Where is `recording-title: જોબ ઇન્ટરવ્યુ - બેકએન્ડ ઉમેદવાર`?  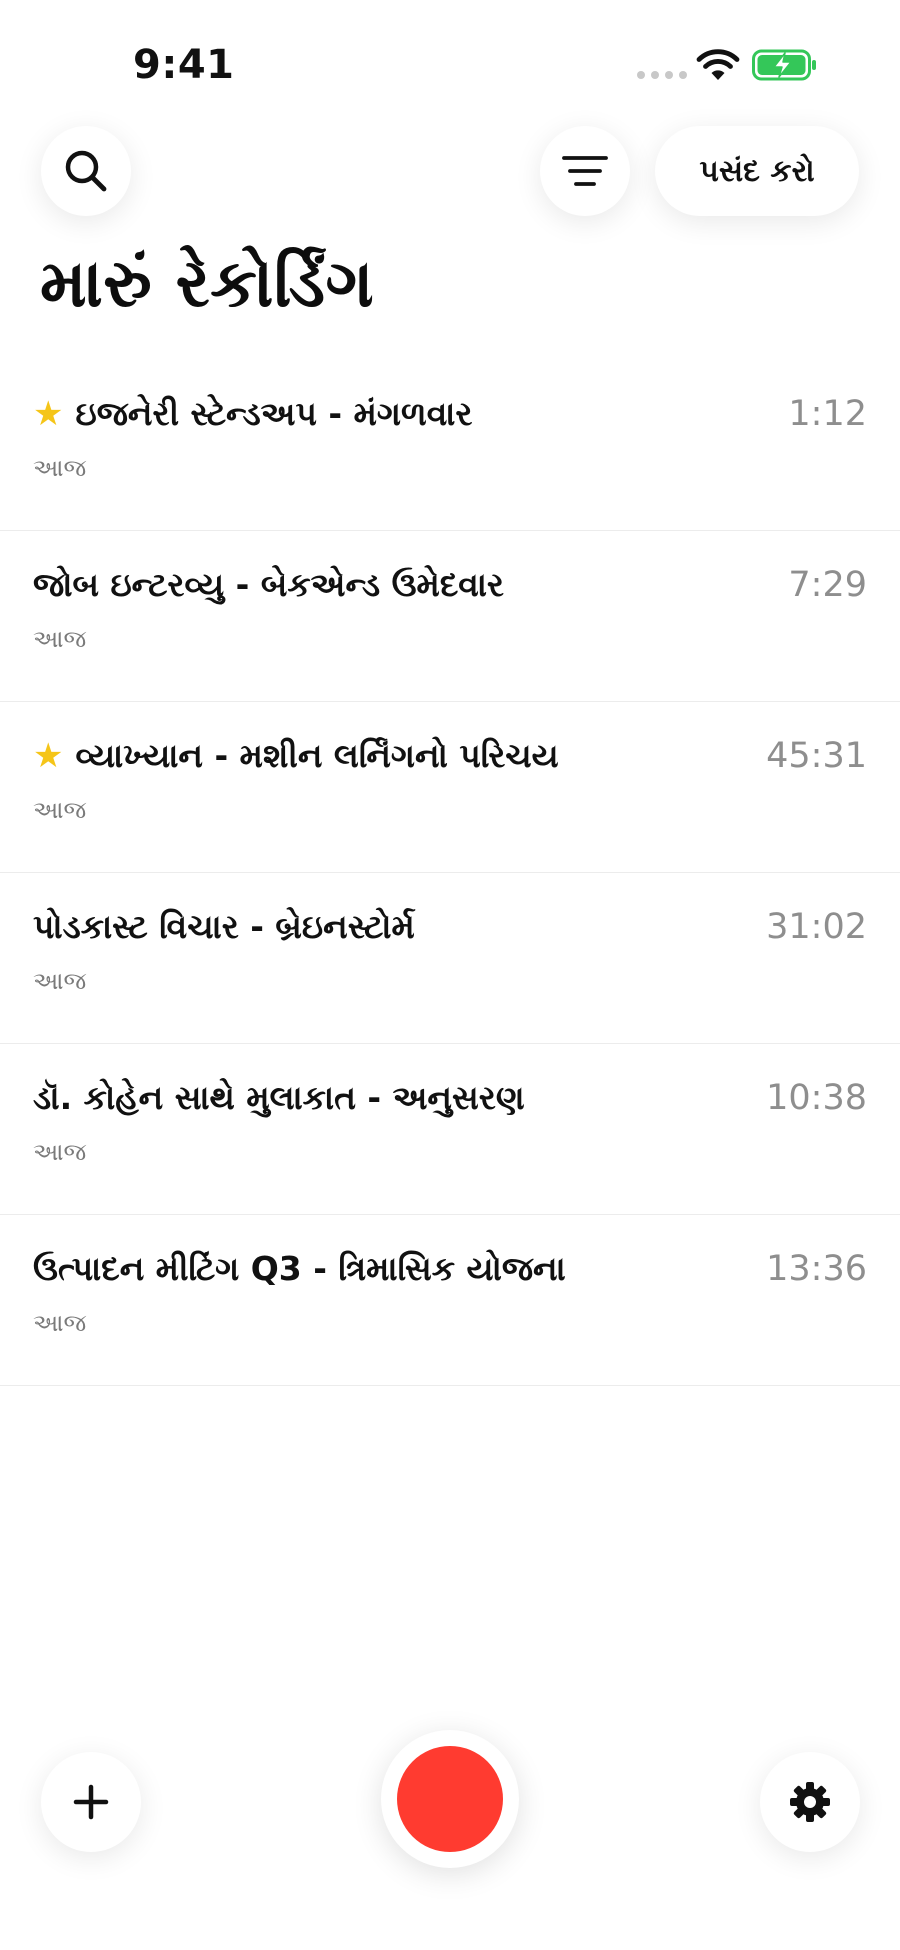
recording-title: જોબ ઇન્ટરવ્યુ - બેકએન્ડ ઉમેદવાર is located at coordinates (268, 584).